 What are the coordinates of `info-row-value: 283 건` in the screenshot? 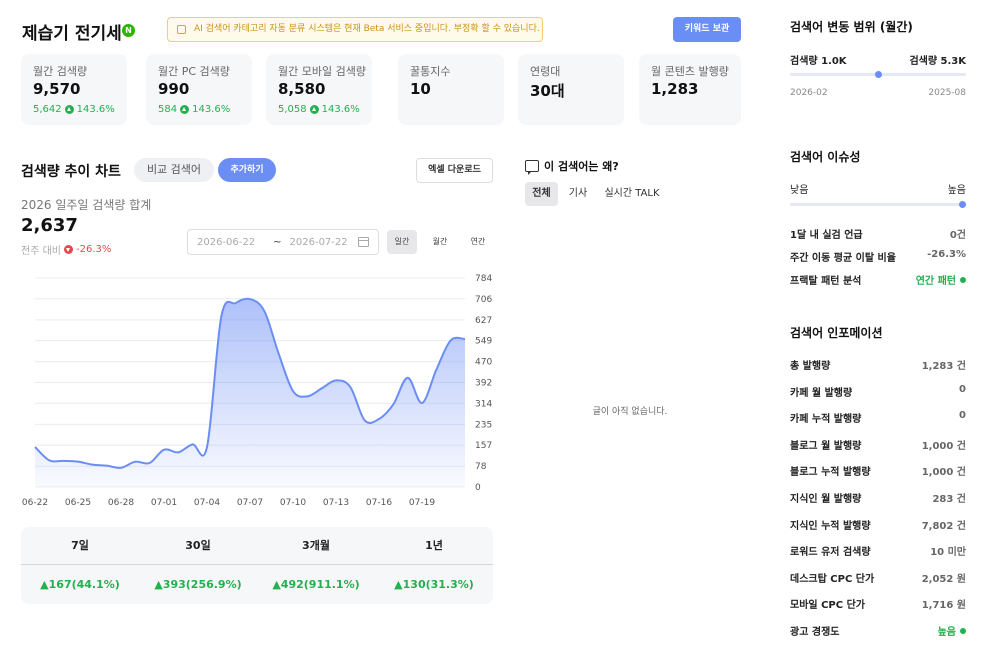 It's located at (949, 499).